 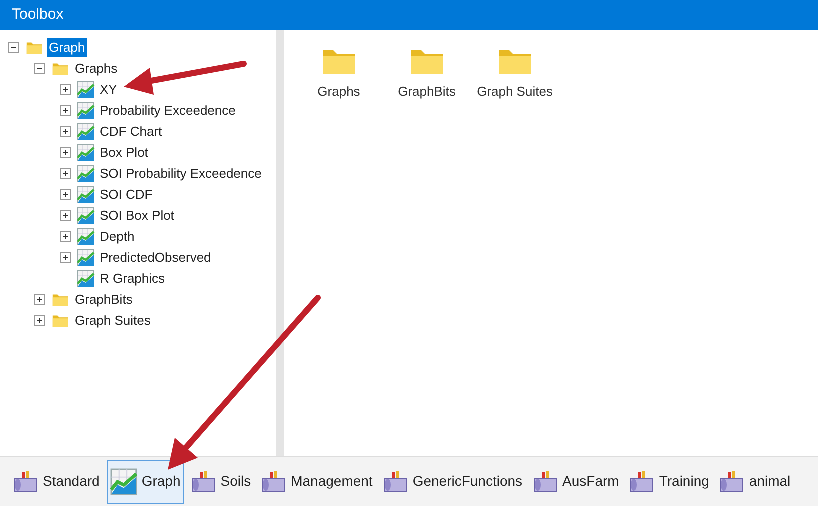 What do you see at coordinates (427, 71) in the screenshot?
I see `folder-item: GraphBits` at bounding box center [427, 71].